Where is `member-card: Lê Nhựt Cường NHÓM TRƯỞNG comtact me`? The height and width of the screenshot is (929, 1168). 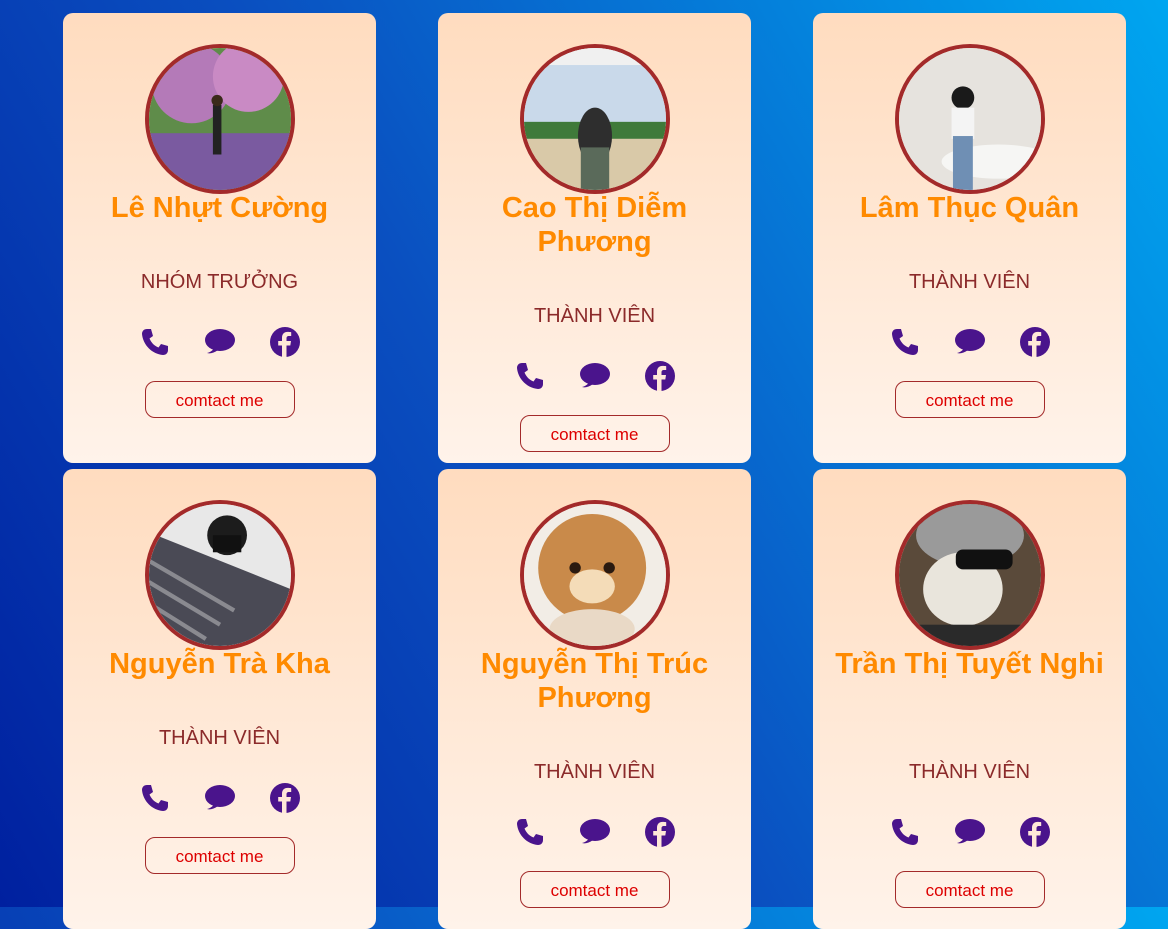
member-card: Lê Nhựt Cường NHÓM TRƯỞNG comtact me is located at coordinates (219, 238).